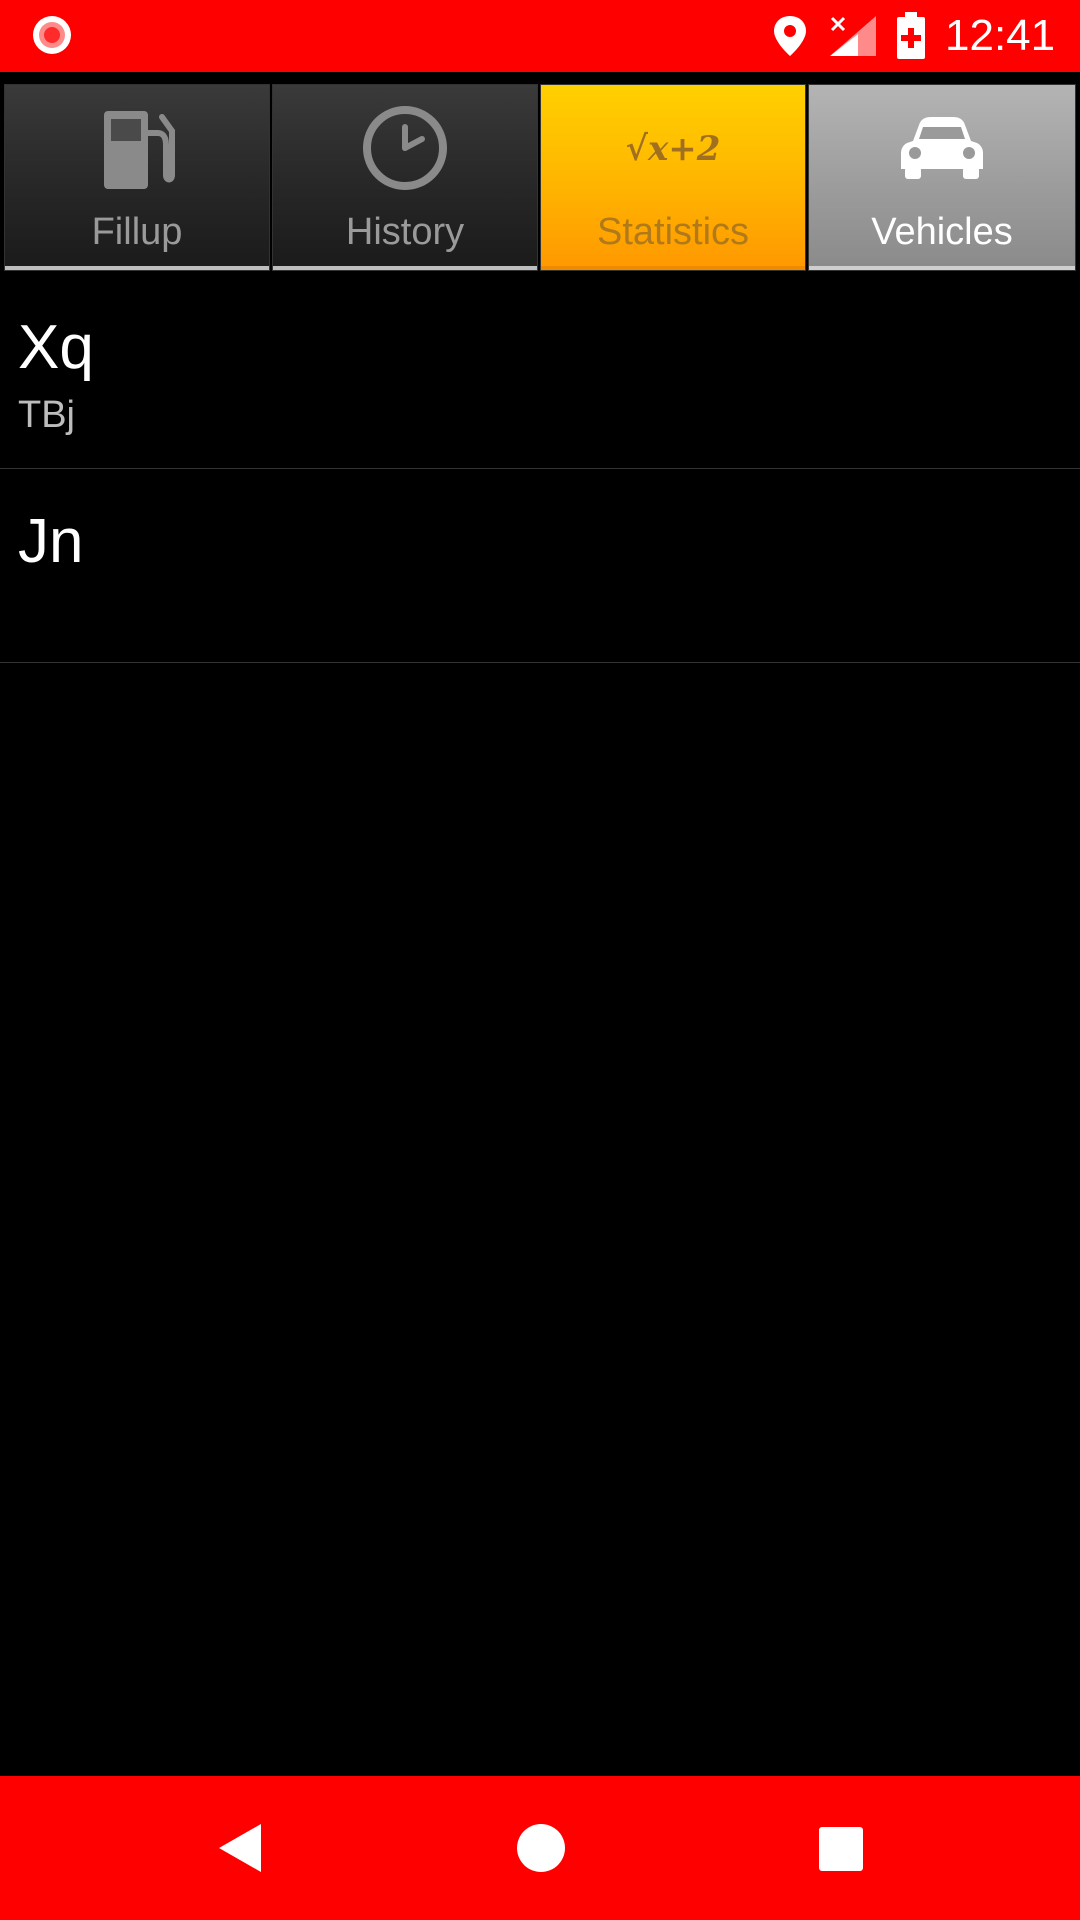  I want to click on tab-vehicles: Vehicles, so click(942, 177).